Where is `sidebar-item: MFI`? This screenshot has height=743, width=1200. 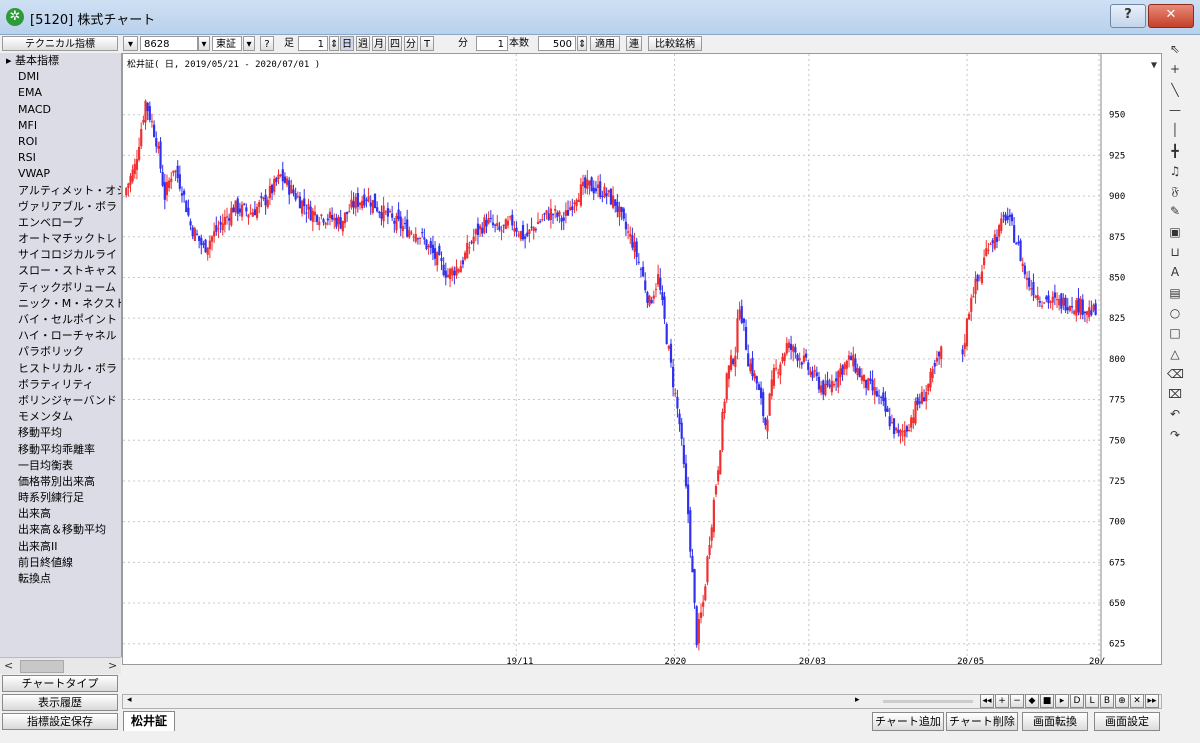
sidebar-item: MFI is located at coordinates (60, 126).